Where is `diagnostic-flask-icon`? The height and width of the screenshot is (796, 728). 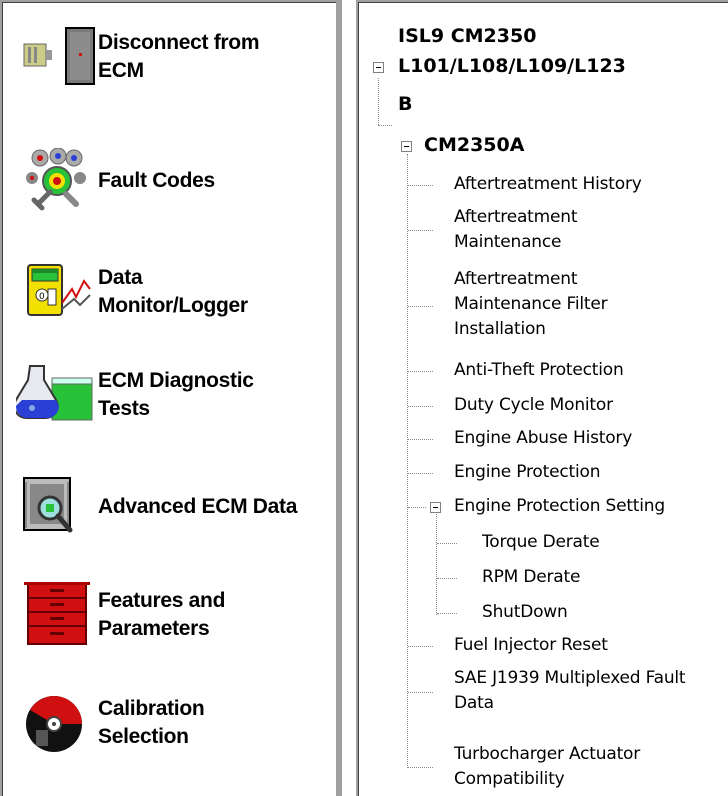 diagnostic-flask-icon is located at coordinates (55, 395).